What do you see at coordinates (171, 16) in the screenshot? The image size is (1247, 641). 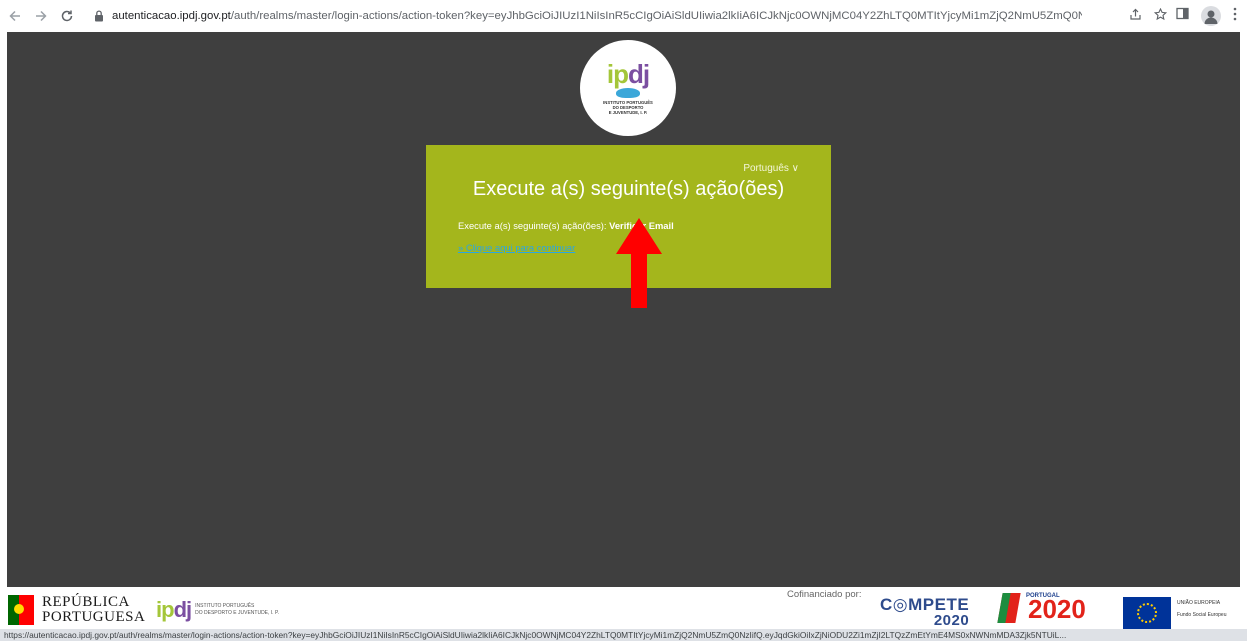 I see `url-host: autenticacao.ipdj.gov.pt` at bounding box center [171, 16].